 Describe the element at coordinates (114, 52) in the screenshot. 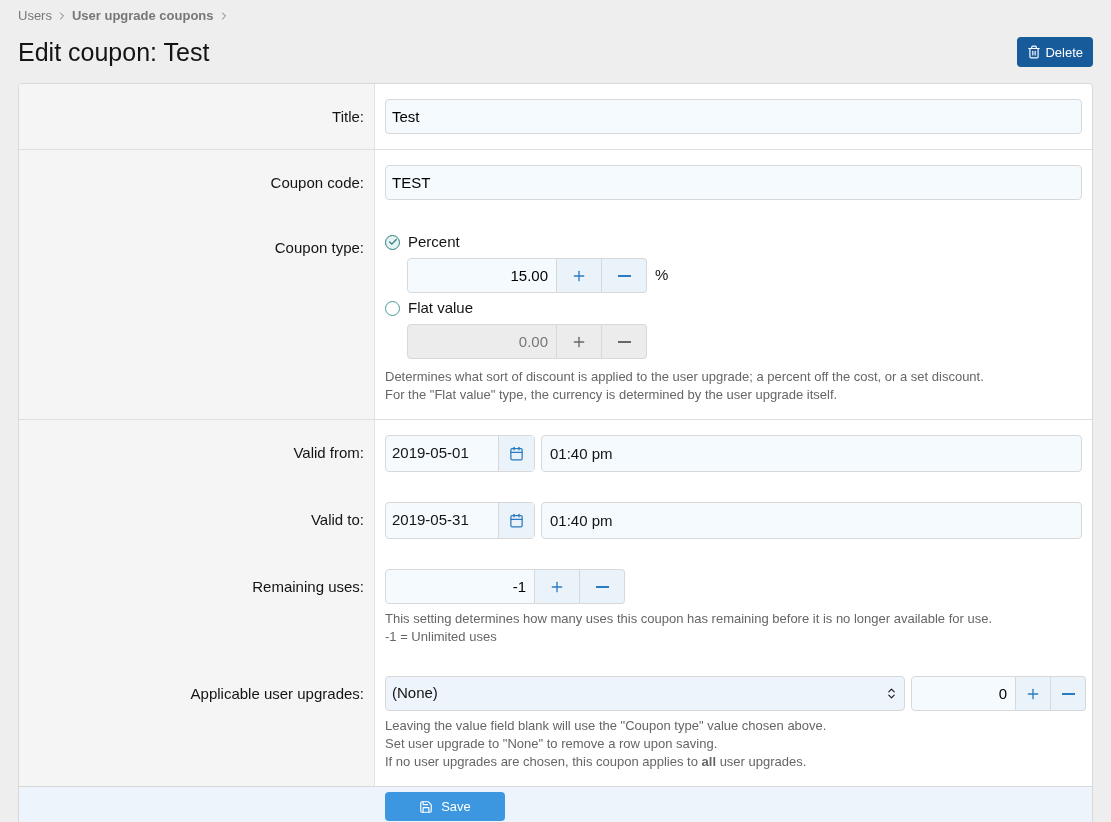

I see `page-title: Edit coupon: Test` at that location.